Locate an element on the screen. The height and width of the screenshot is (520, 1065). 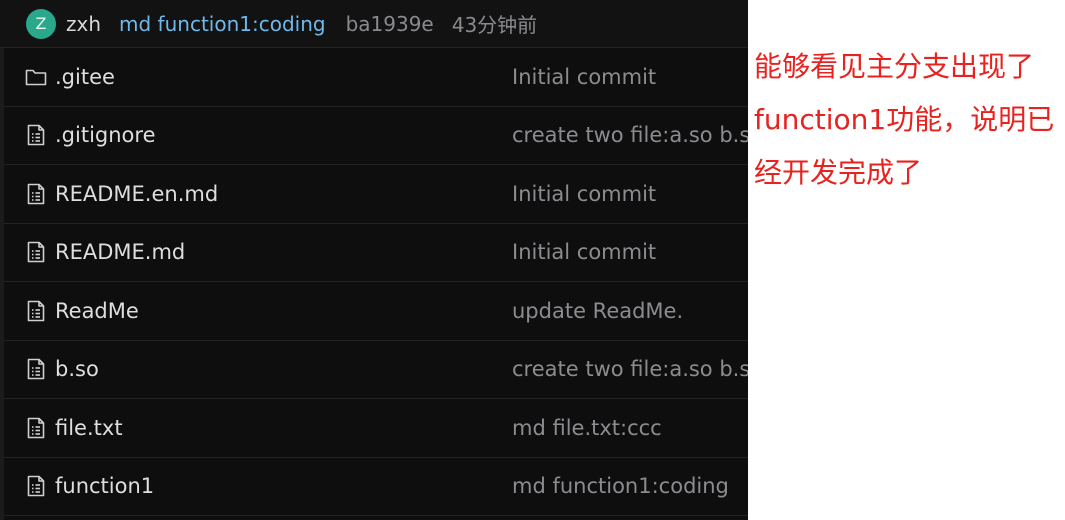
file-row: README.md Initial commit is located at coordinates (376, 253).